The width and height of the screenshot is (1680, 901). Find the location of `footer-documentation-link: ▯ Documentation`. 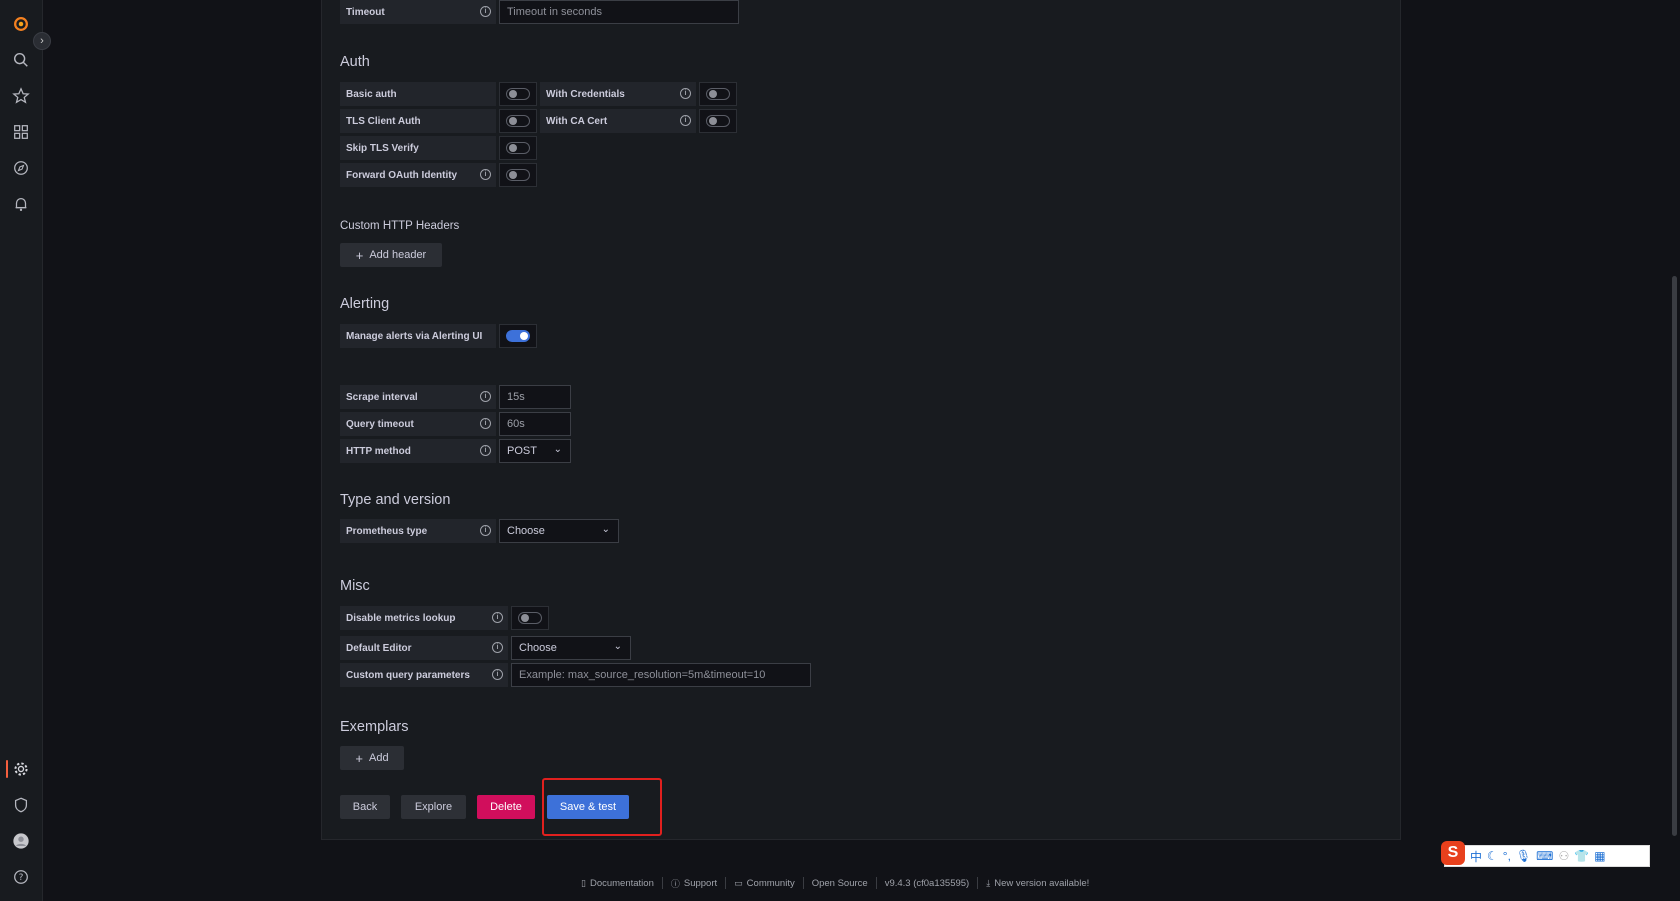

footer-documentation-link: ▯ Documentation is located at coordinates (618, 883).